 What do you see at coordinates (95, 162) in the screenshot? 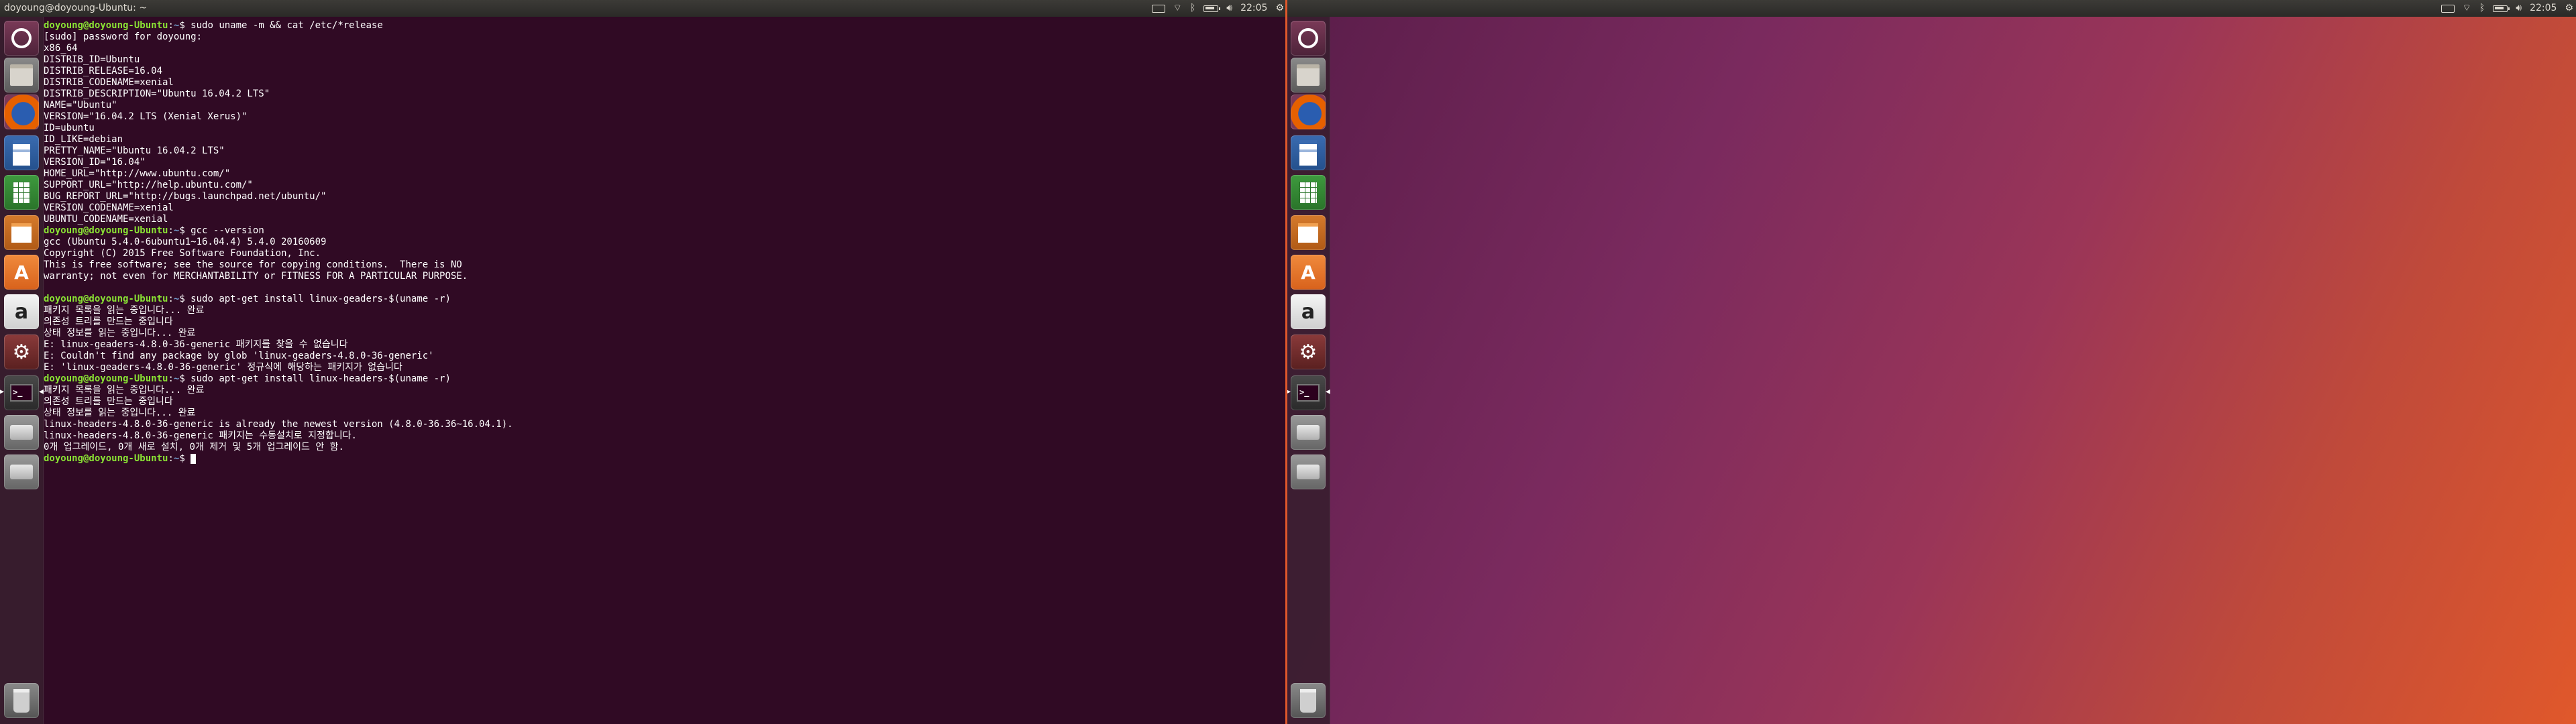
I see `terminal-output-line: VERSION_ID="16.04"` at bounding box center [95, 162].